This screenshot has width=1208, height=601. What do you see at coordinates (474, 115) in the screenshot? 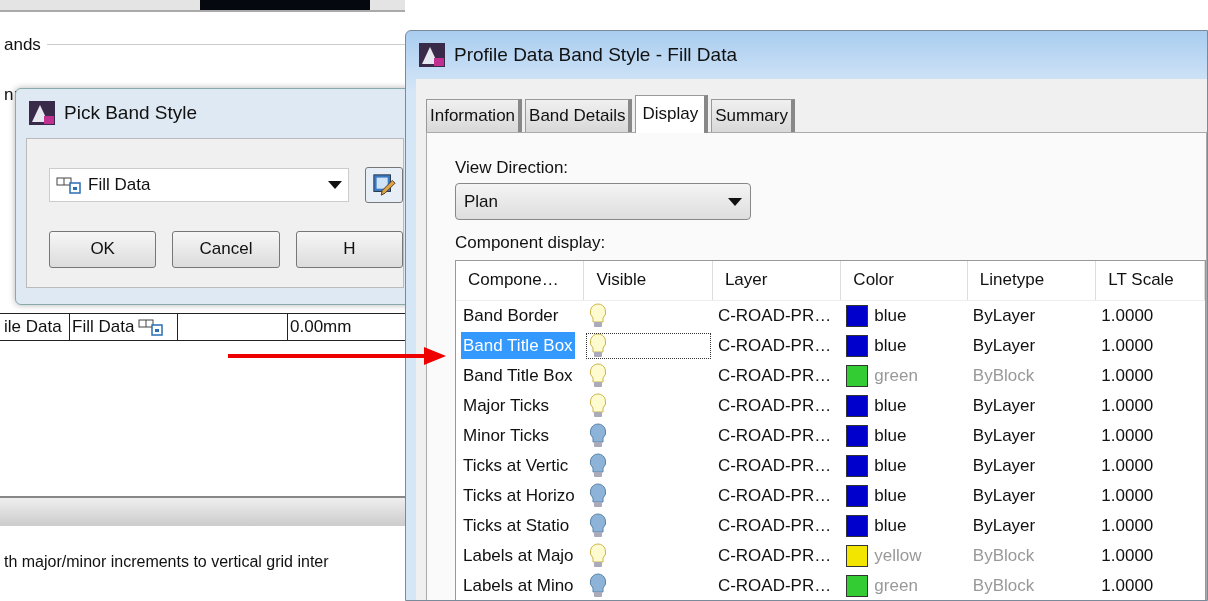
I see `tab: Information` at bounding box center [474, 115].